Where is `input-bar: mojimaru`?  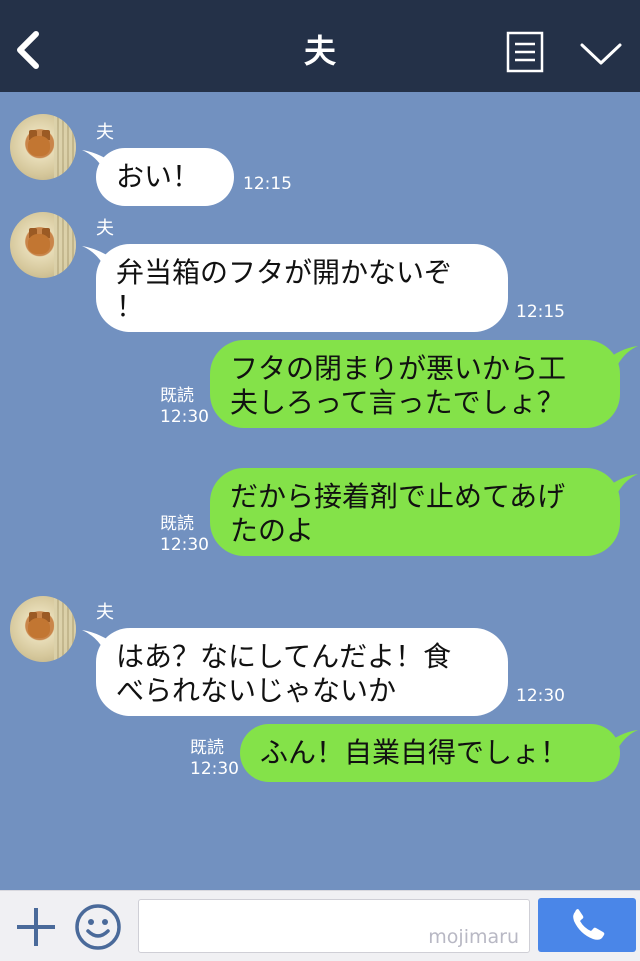
input-bar: mojimaru is located at coordinates (320, 925).